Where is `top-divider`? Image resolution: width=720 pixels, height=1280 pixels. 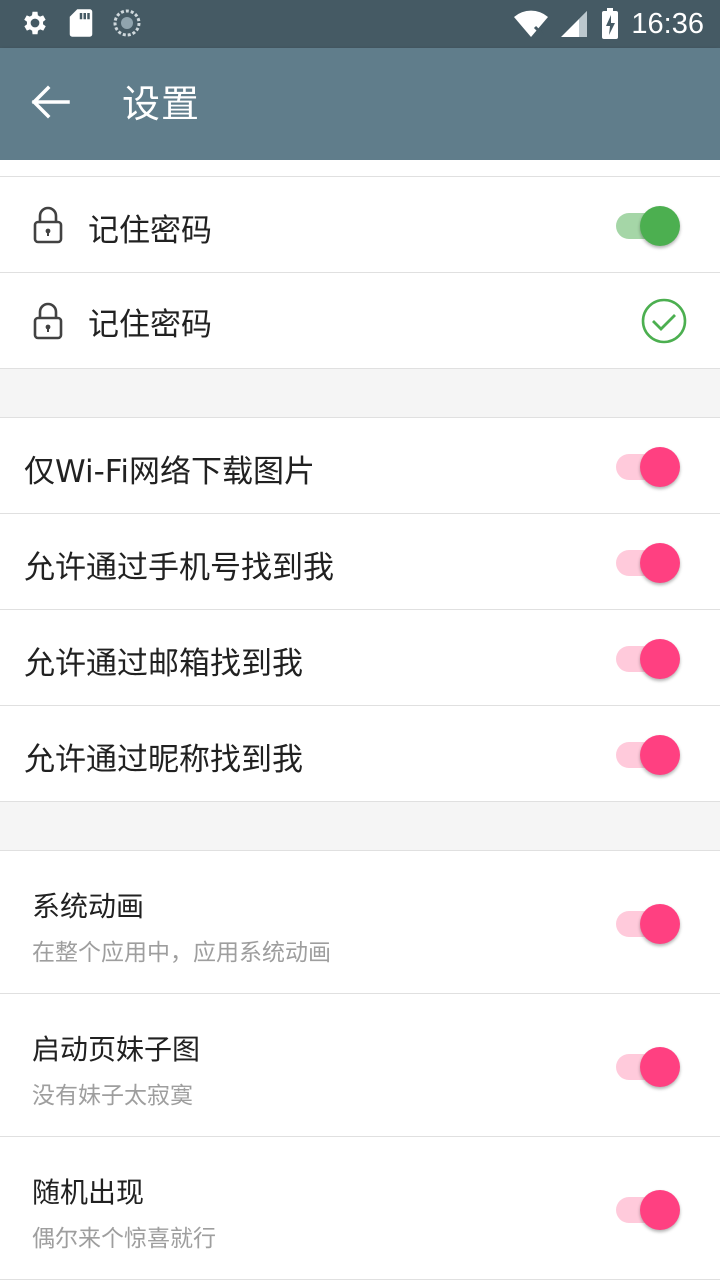
top-divider is located at coordinates (360, 168).